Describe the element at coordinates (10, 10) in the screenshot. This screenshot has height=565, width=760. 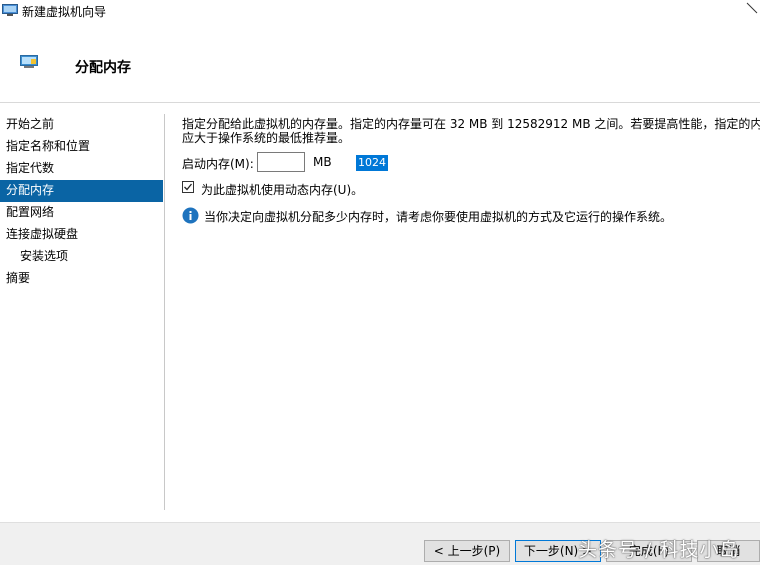
I see `hyperv-window-icon` at that location.